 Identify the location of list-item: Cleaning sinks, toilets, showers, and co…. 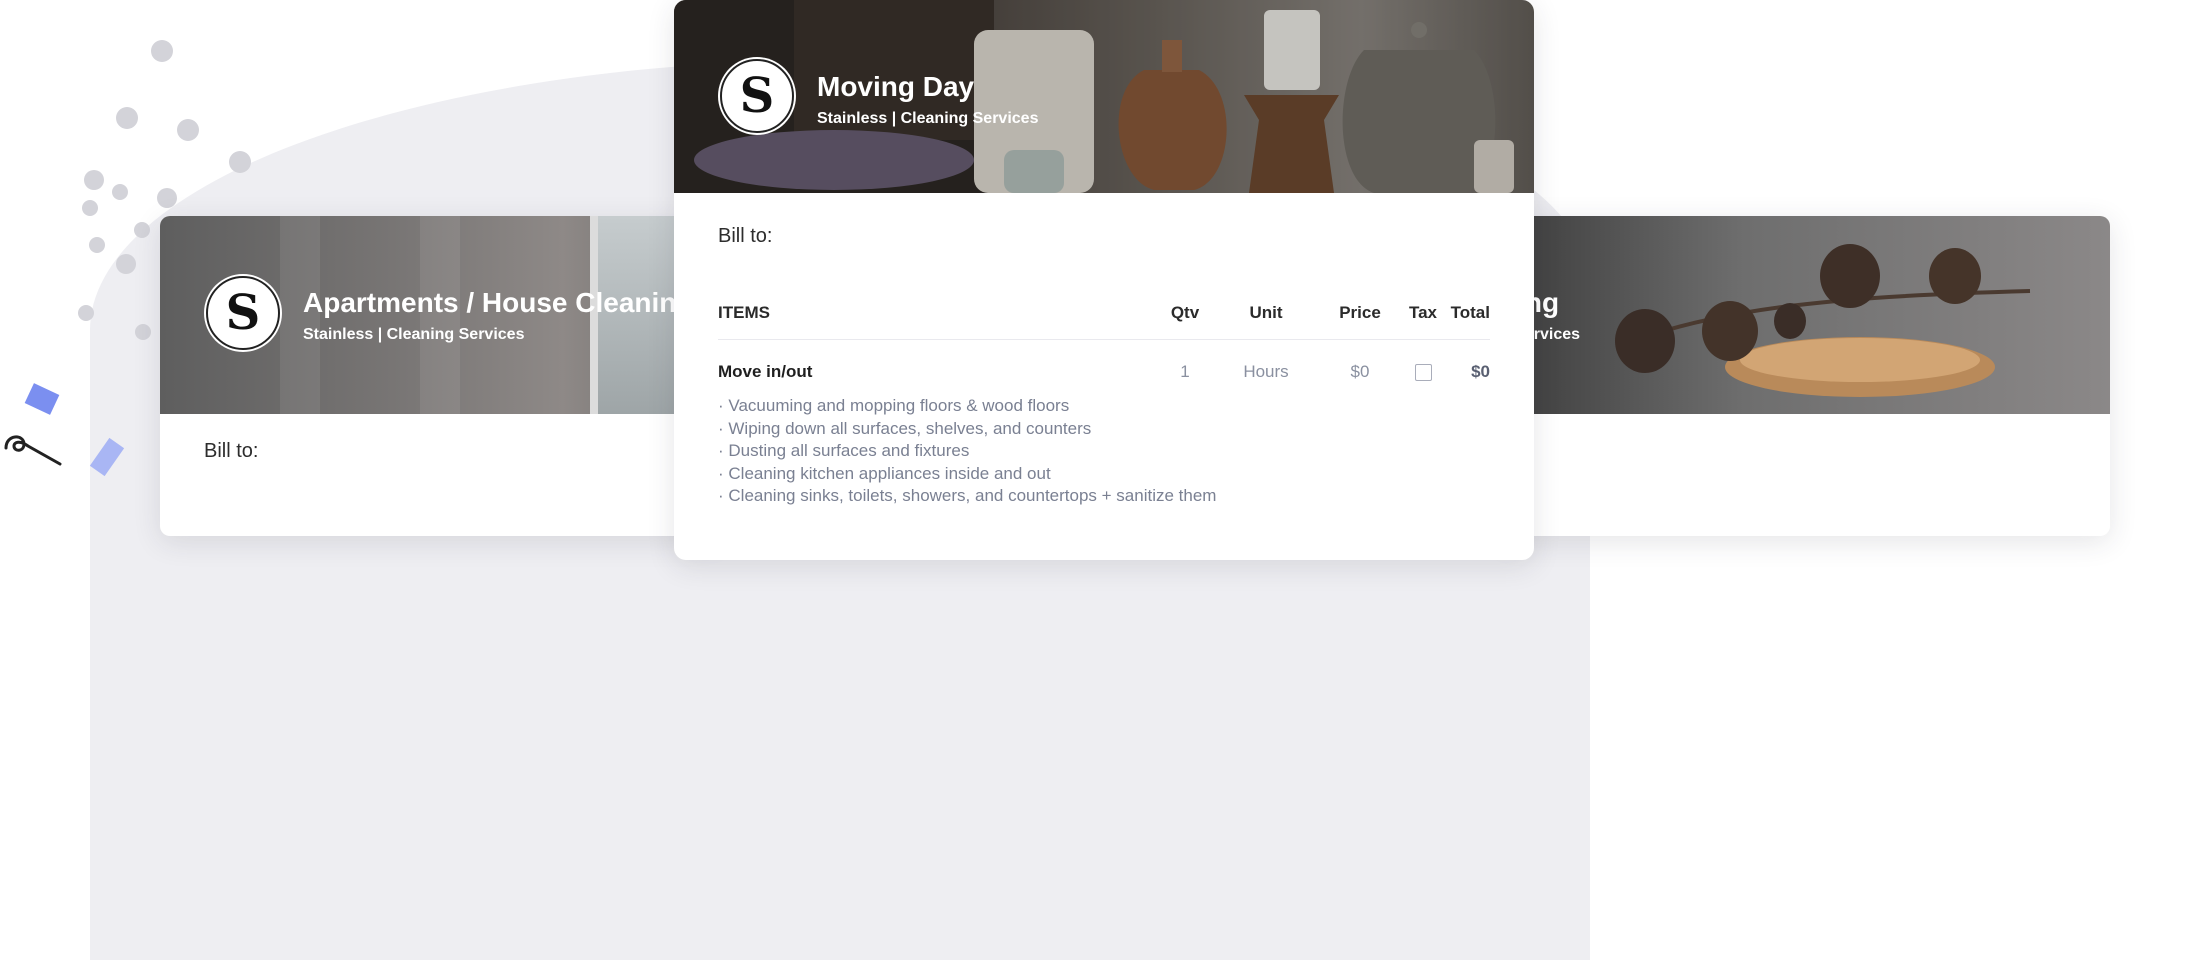
(967, 496).